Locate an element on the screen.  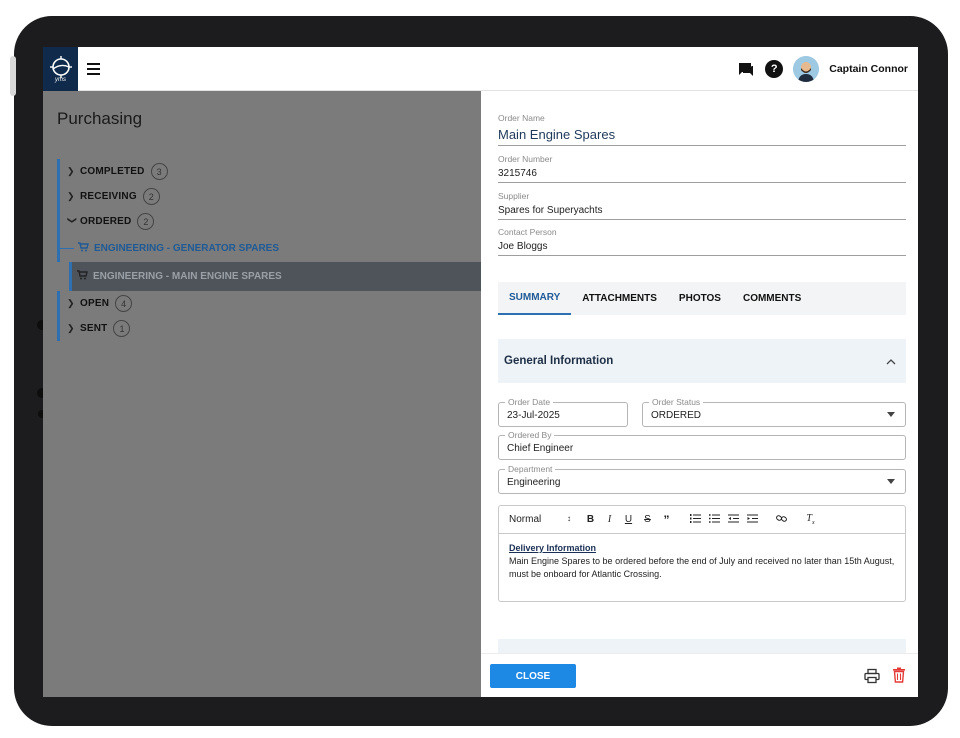
yms-logo: yms is located at coordinates (60, 69).